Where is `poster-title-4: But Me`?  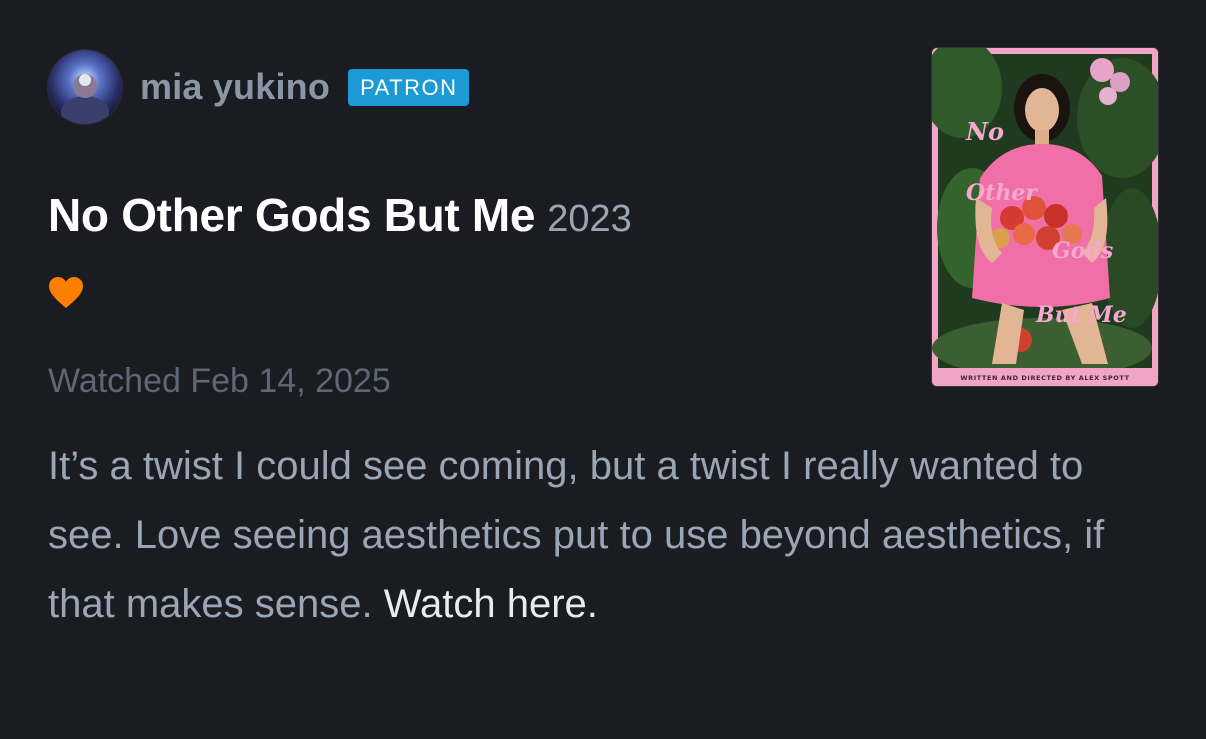
poster-title-4: But Me is located at coordinates (1081, 315).